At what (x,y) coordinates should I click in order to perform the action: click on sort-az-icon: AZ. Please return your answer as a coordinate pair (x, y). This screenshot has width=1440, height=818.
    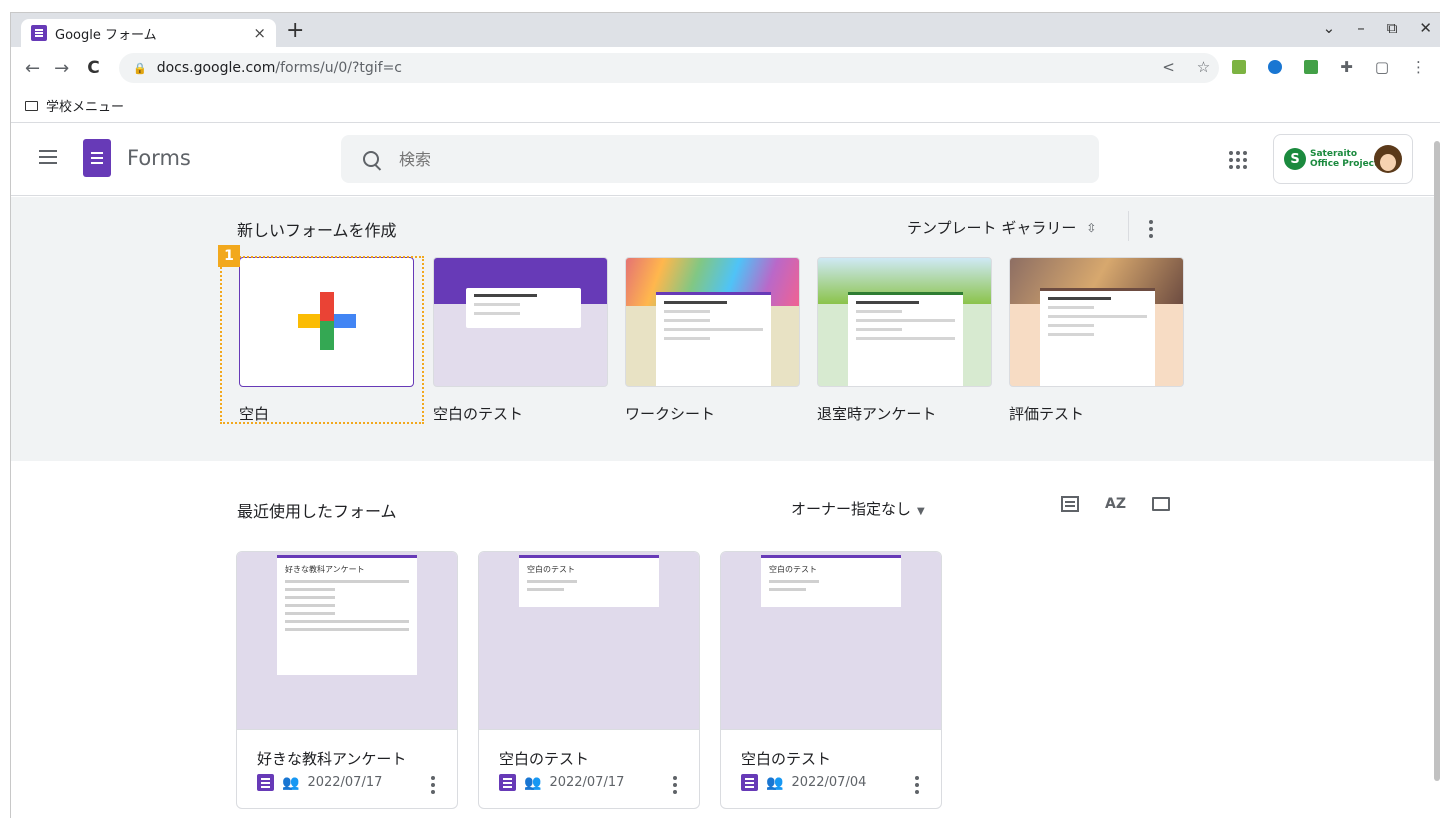
    Looking at the image, I should click on (1115, 504).